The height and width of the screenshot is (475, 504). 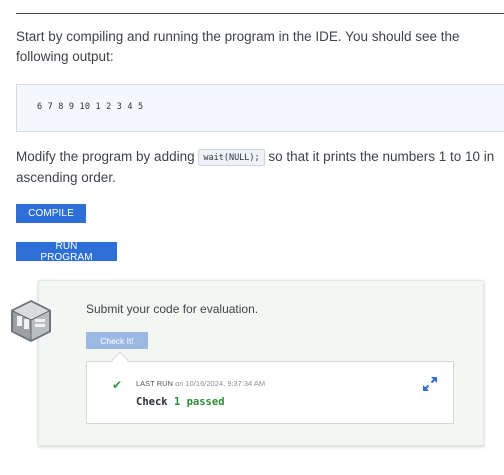 What do you see at coordinates (177, 402) in the screenshot?
I see `result-count: 1` at bounding box center [177, 402].